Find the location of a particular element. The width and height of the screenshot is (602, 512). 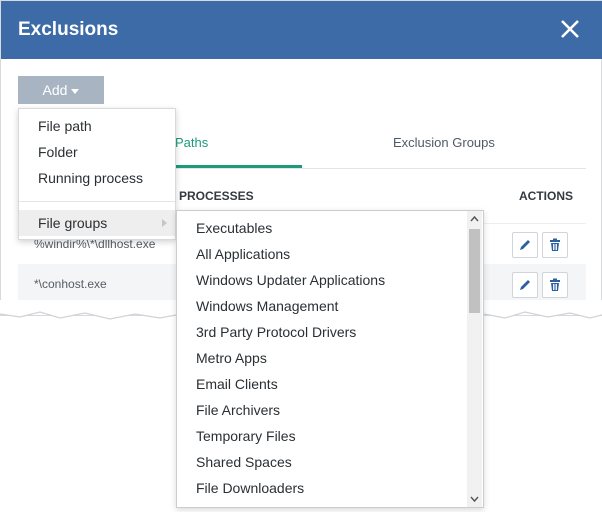

submenu-item-3rd-party-protocol-drivers: 3rd Party Protocol Drivers is located at coordinates (322, 332).